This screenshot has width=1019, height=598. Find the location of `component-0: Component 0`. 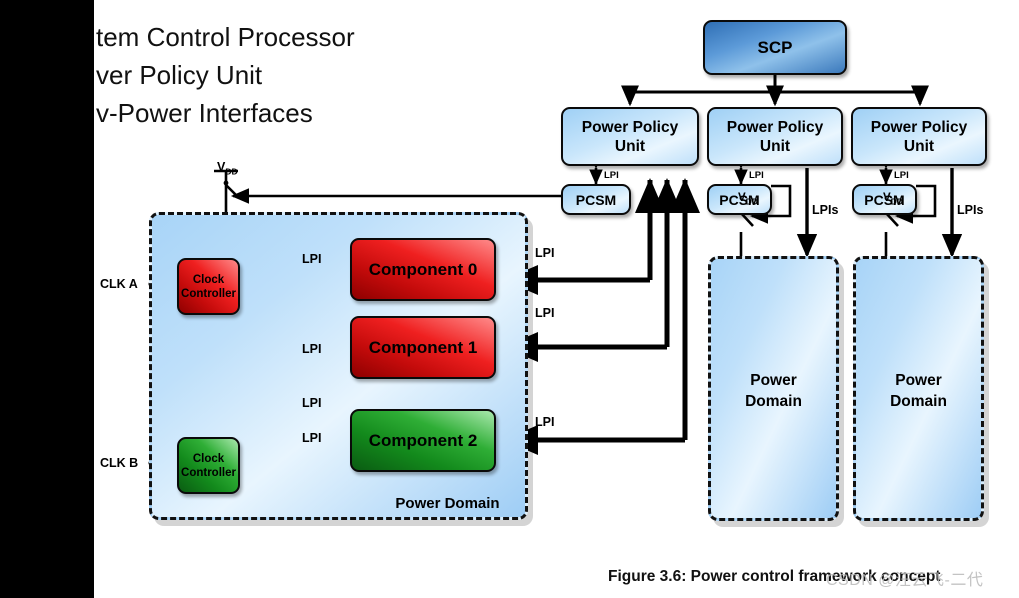

component-0: Component 0 is located at coordinates (423, 269).